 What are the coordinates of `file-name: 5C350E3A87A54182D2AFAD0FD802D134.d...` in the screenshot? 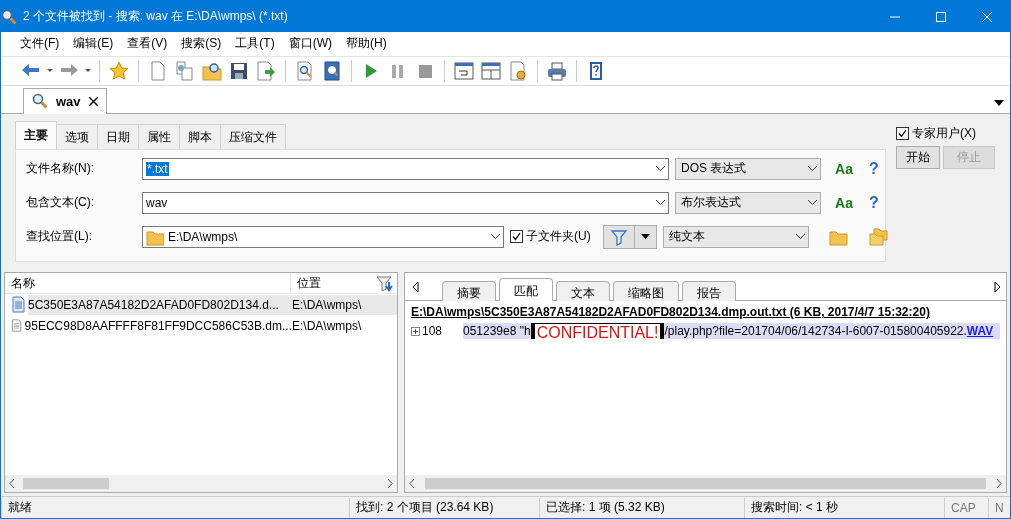 It's located at (160, 304).